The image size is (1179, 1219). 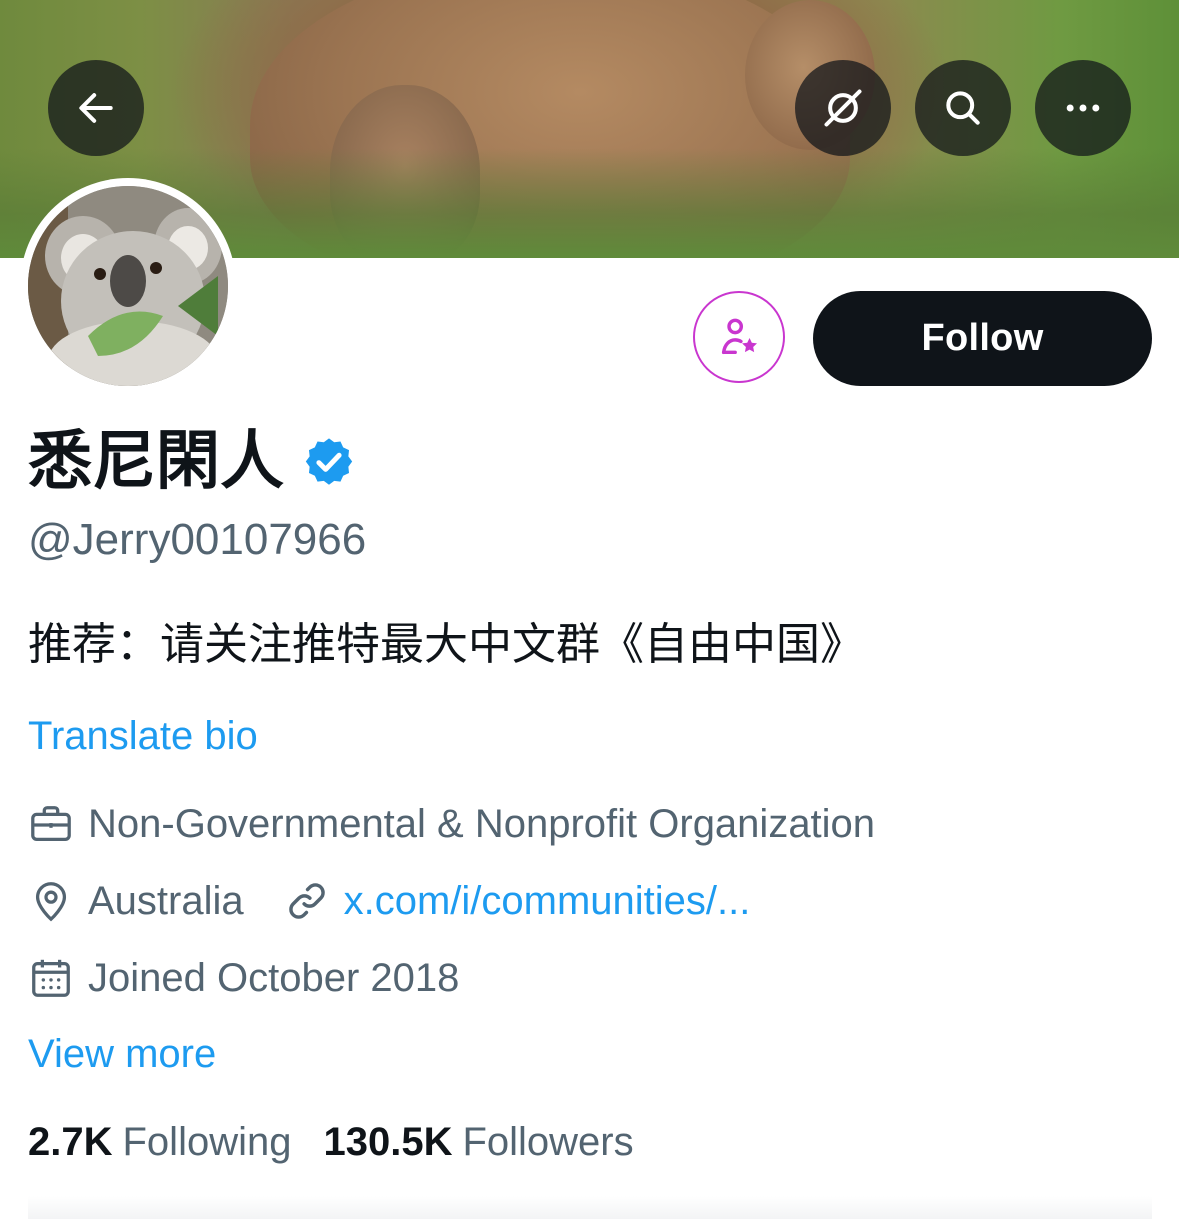 I want to click on follow-button: Follow, so click(x=982, y=338).